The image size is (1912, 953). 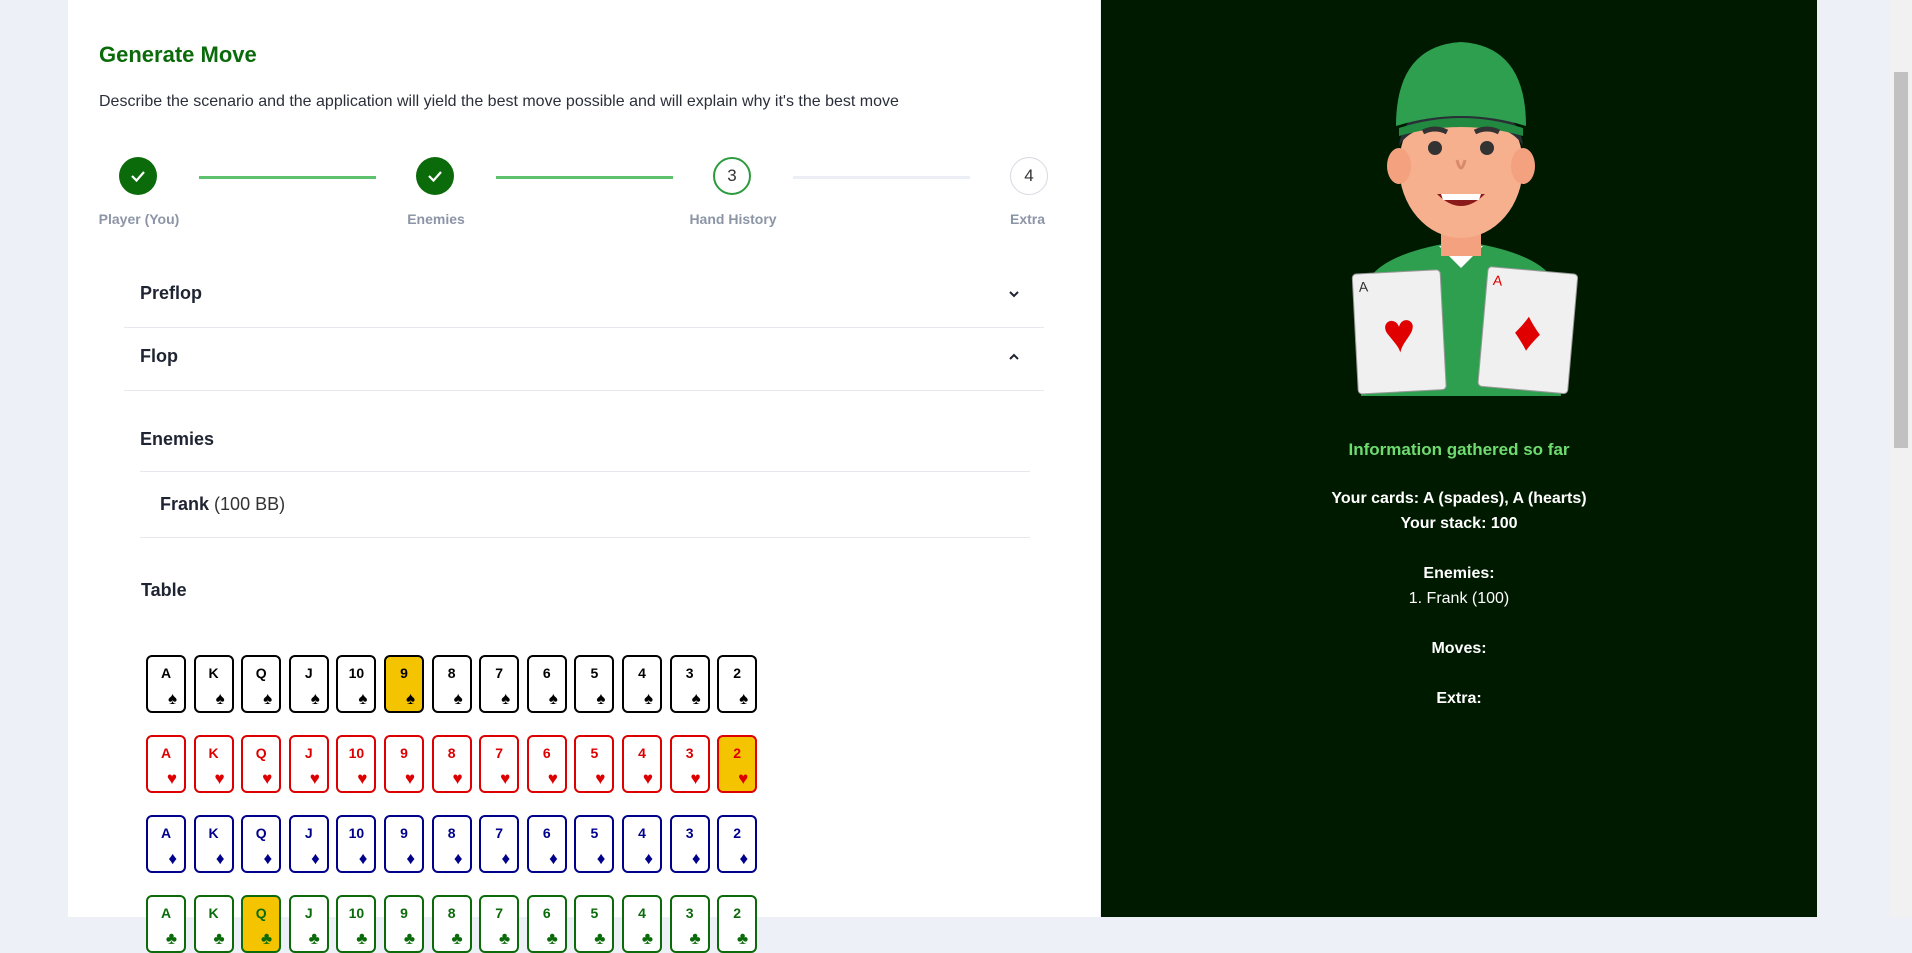 I want to click on card-A-hearts: A ♥, so click(x=166, y=764).